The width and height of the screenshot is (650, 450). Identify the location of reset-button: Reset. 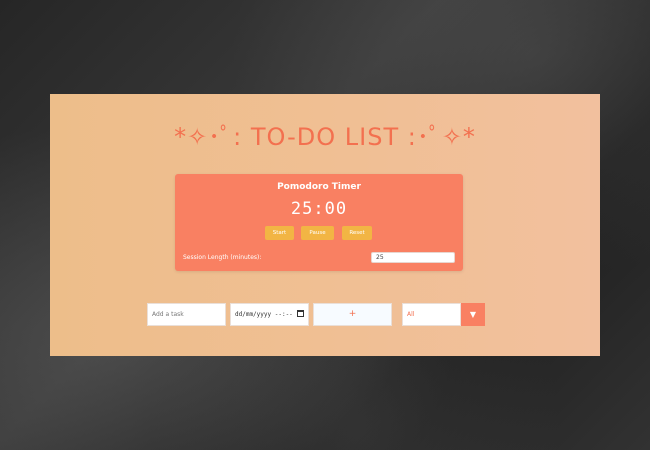
(357, 233).